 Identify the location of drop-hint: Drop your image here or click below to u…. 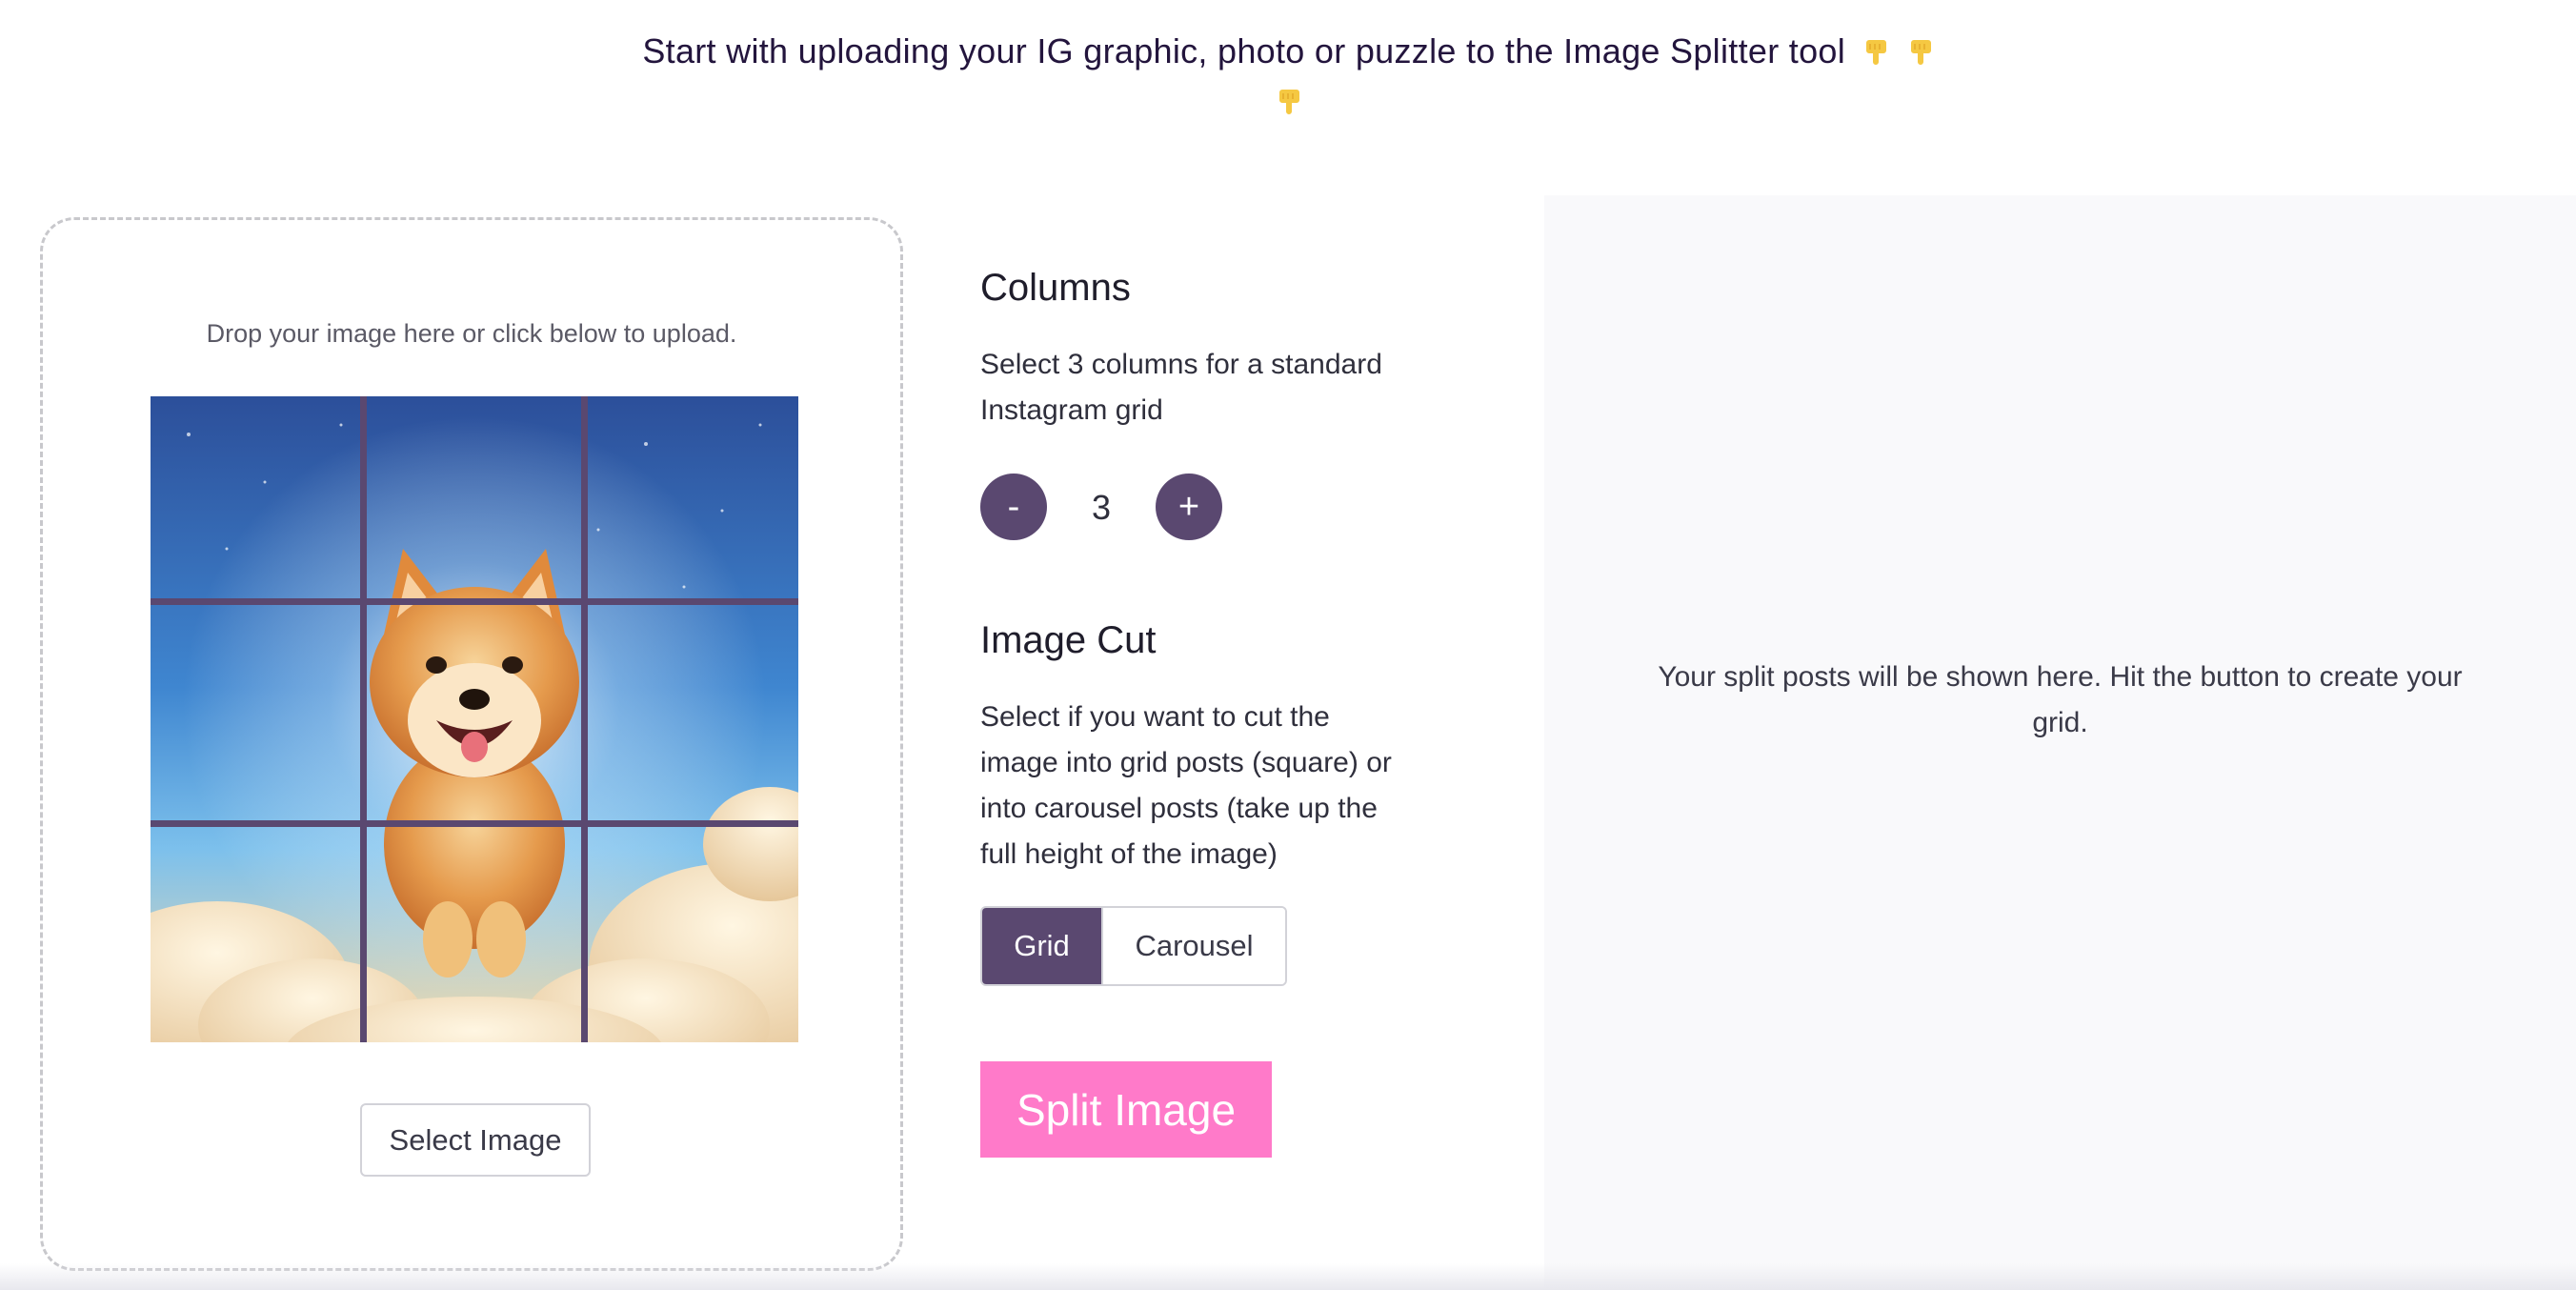
(471, 333).